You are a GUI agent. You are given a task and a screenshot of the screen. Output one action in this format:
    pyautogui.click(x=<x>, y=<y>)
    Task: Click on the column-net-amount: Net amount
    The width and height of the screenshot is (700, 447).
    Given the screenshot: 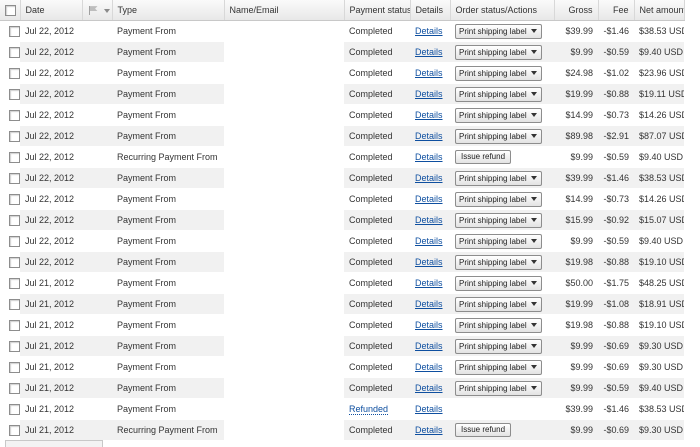 What is the action you would take?
    pyautogui.click(x=659, y=10)
    